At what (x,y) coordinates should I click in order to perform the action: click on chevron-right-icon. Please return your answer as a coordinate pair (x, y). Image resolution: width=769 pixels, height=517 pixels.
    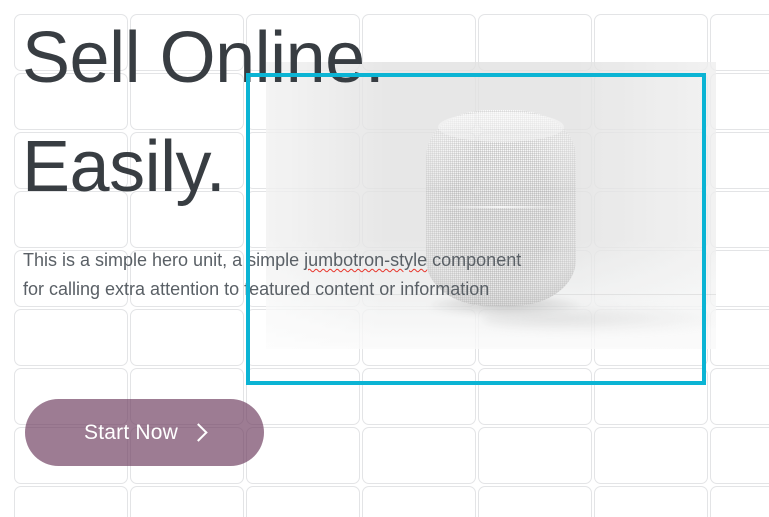
    Looking at the image, I should click on (198, 432).